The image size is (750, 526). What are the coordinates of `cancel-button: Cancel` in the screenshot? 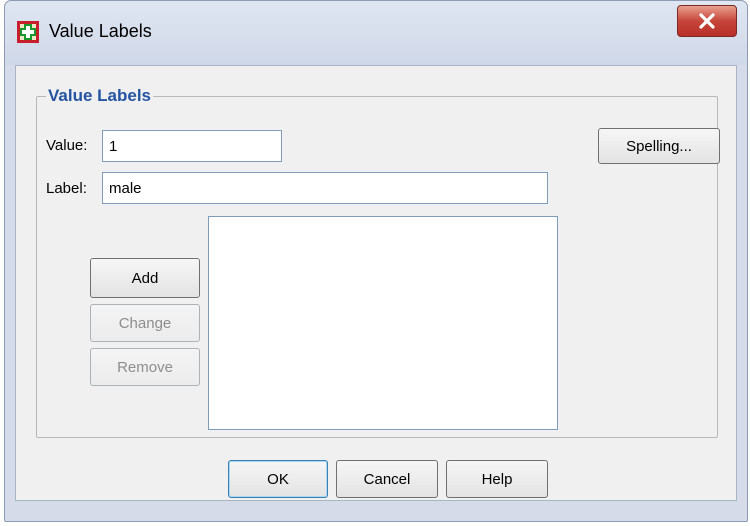 It's located at (387, 479).